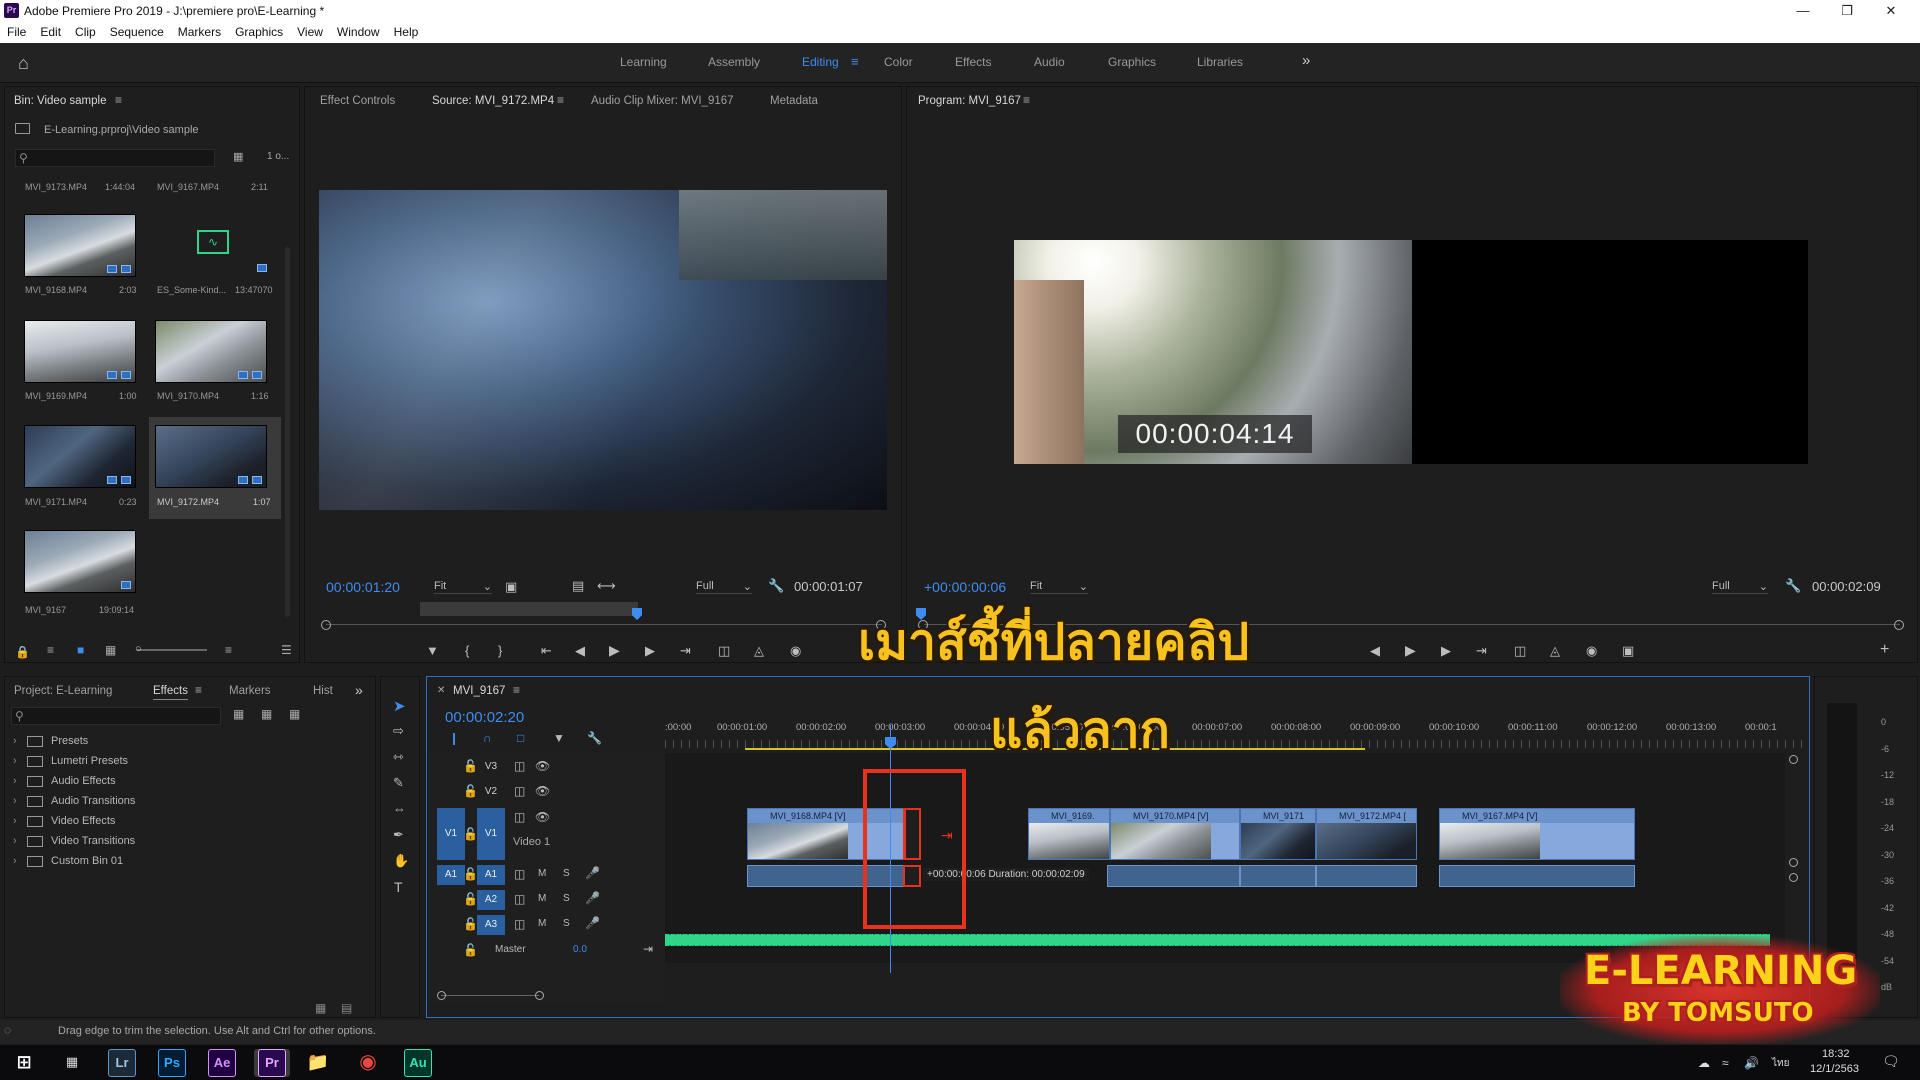  I want to click on track-select-tool-icon: ⇨, so click(398, 731).